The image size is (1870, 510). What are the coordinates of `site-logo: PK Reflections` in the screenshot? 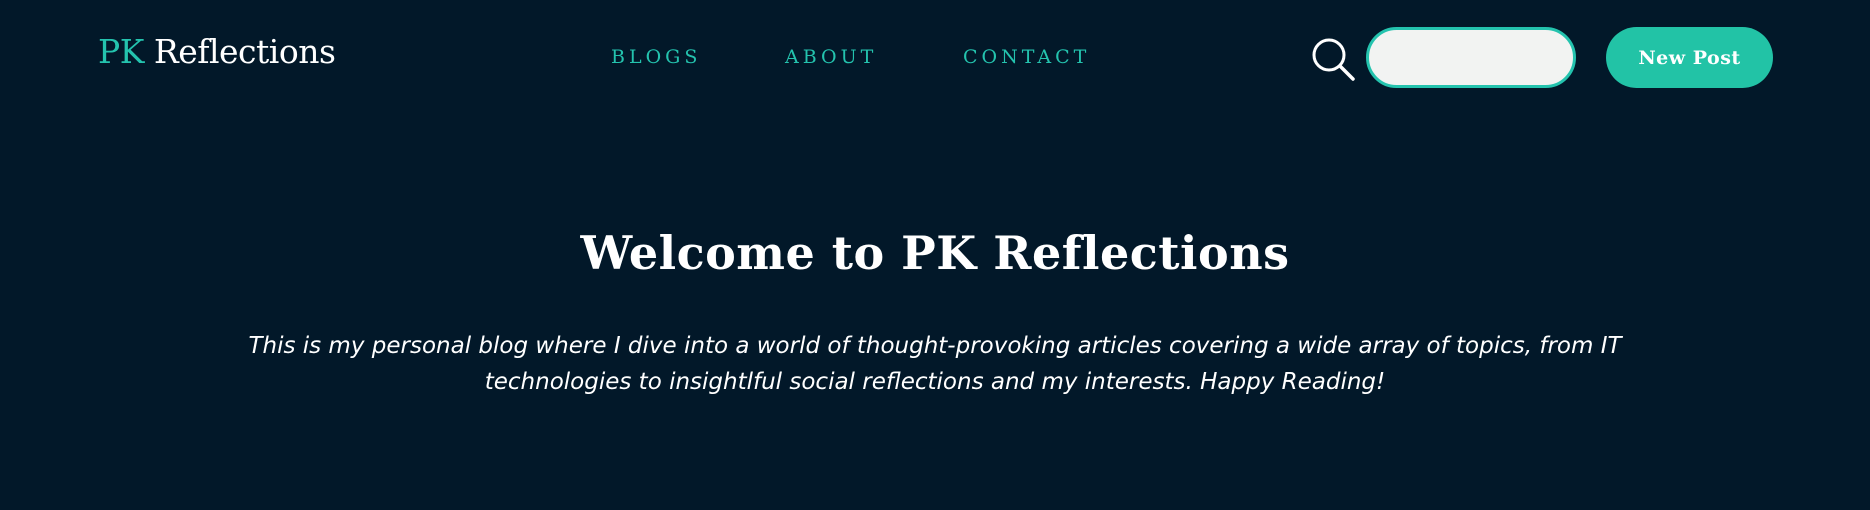 It's located at (217, 52).